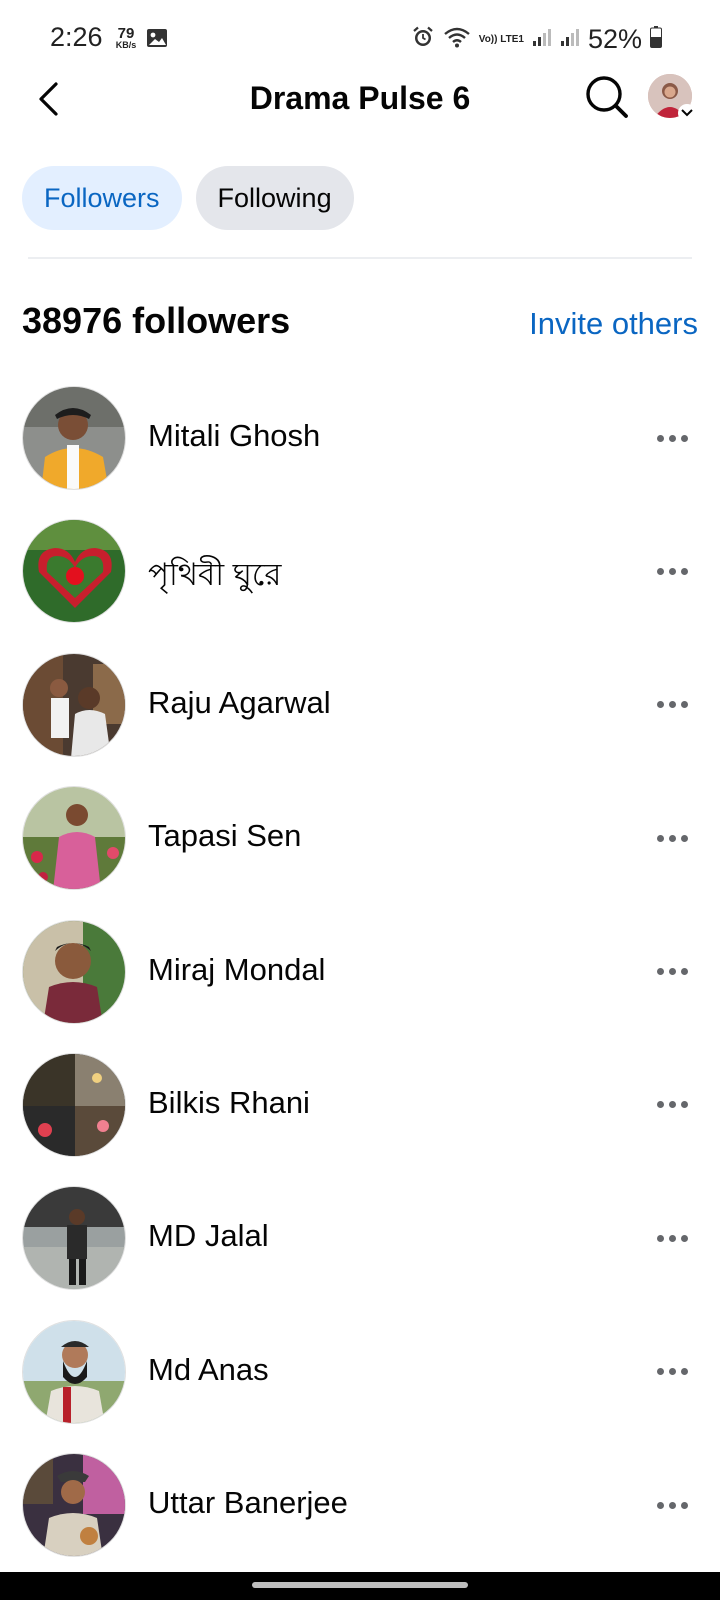 This screenshot has width=720, height=1600. What do you see at coordinates (126, 45) in the screenshot?
I see `network-speed-unit: KB/s` at bounding box center [126, 45].